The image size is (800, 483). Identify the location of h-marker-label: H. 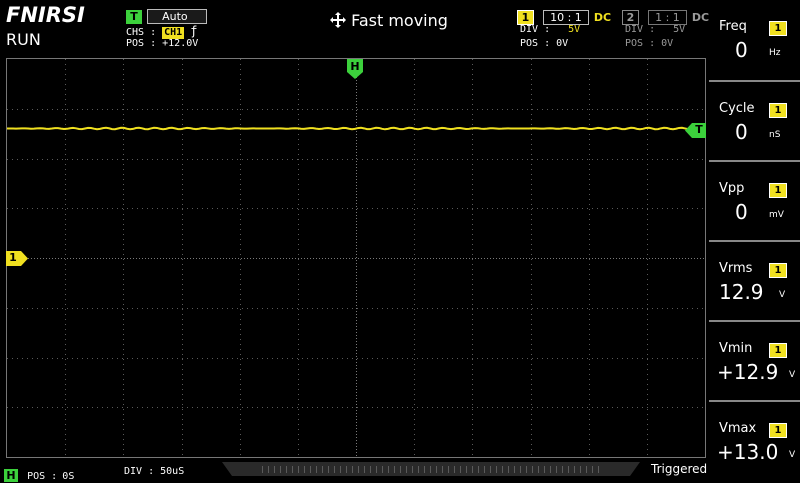
(355, 66).